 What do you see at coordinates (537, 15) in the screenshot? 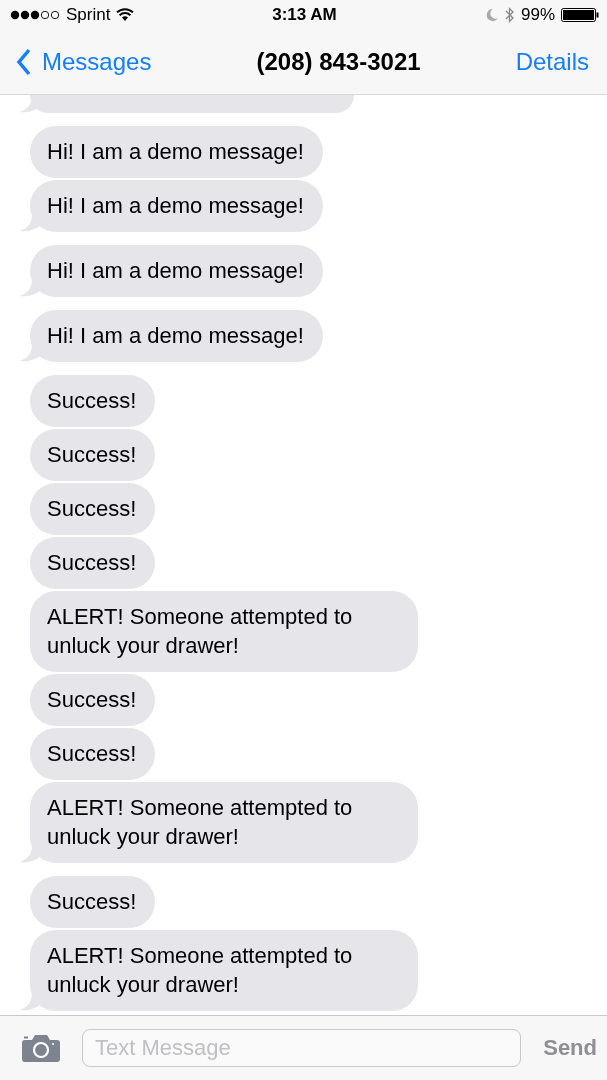
I see `battery-percent: 99%` at bounding box center [537, 15].